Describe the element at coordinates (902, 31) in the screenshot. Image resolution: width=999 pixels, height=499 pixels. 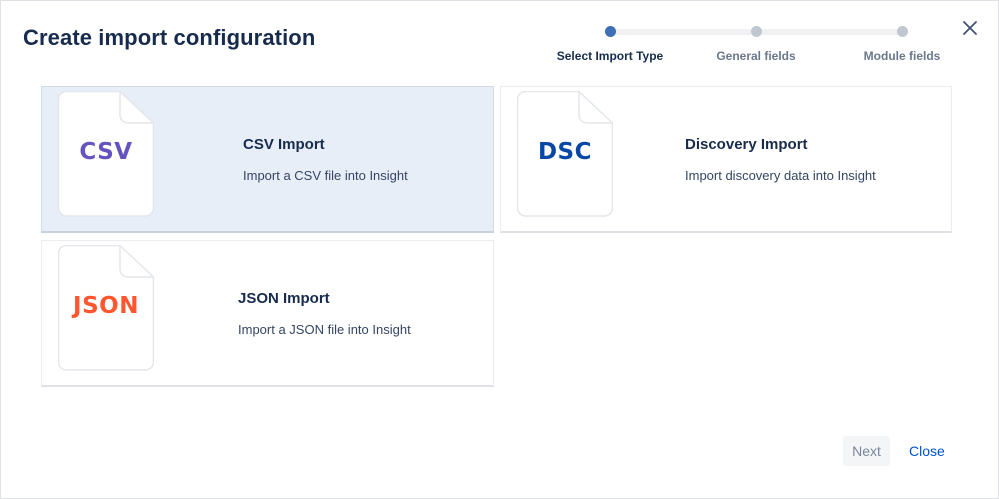
I see `step-dot-module-fields` at that location.